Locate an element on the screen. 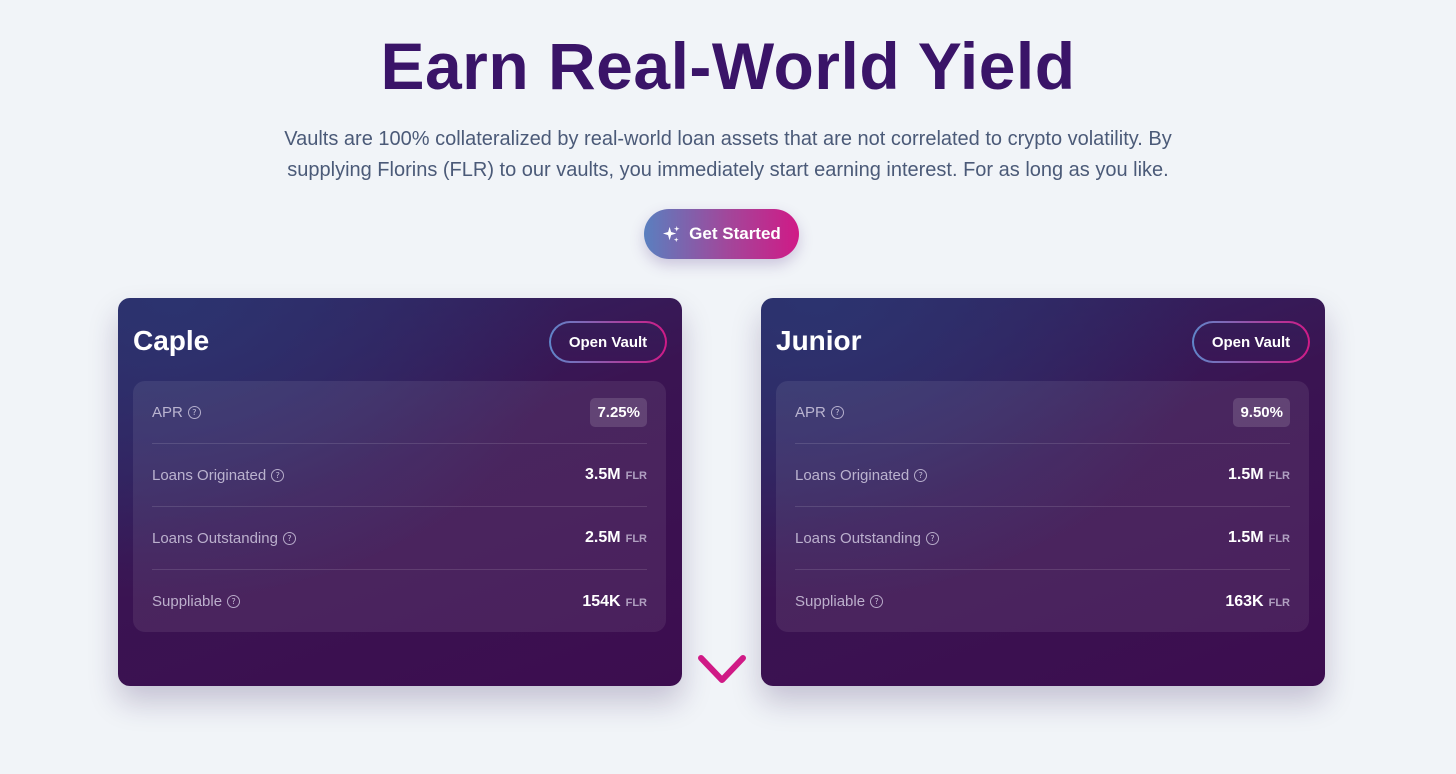  stat-row-apr: APR ? 7.25% is located at coordinates (399, 412).